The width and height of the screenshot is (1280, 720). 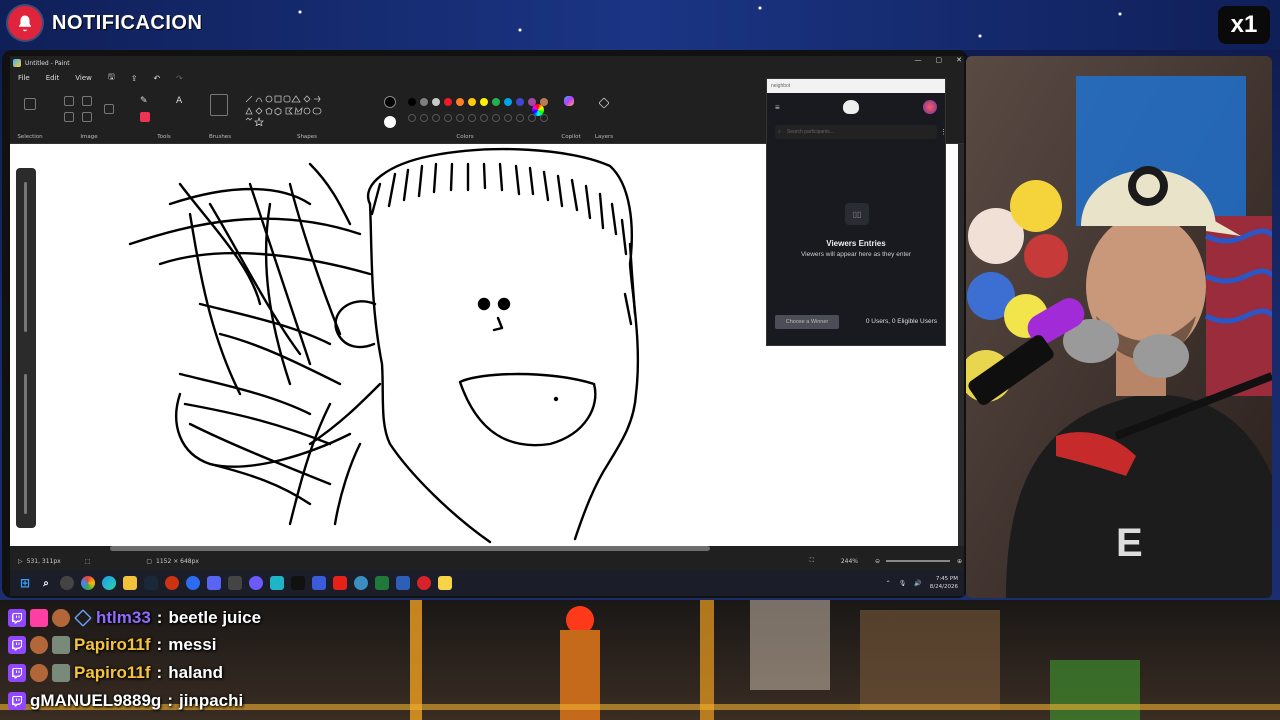 I want to click on mic-icon: 🎙, so click(x=903, y=583).